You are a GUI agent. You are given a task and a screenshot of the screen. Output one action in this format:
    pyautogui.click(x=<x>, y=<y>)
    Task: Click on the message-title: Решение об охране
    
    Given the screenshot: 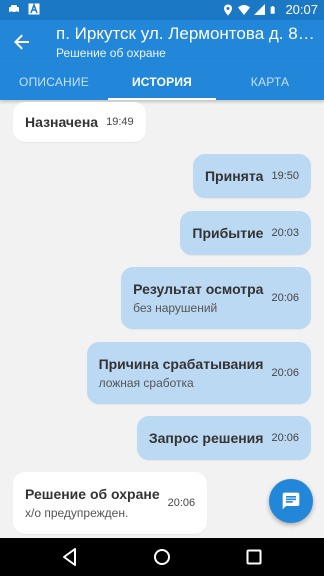 What is the action you would take?
    pyautogui.click(x=92, y=494)
    